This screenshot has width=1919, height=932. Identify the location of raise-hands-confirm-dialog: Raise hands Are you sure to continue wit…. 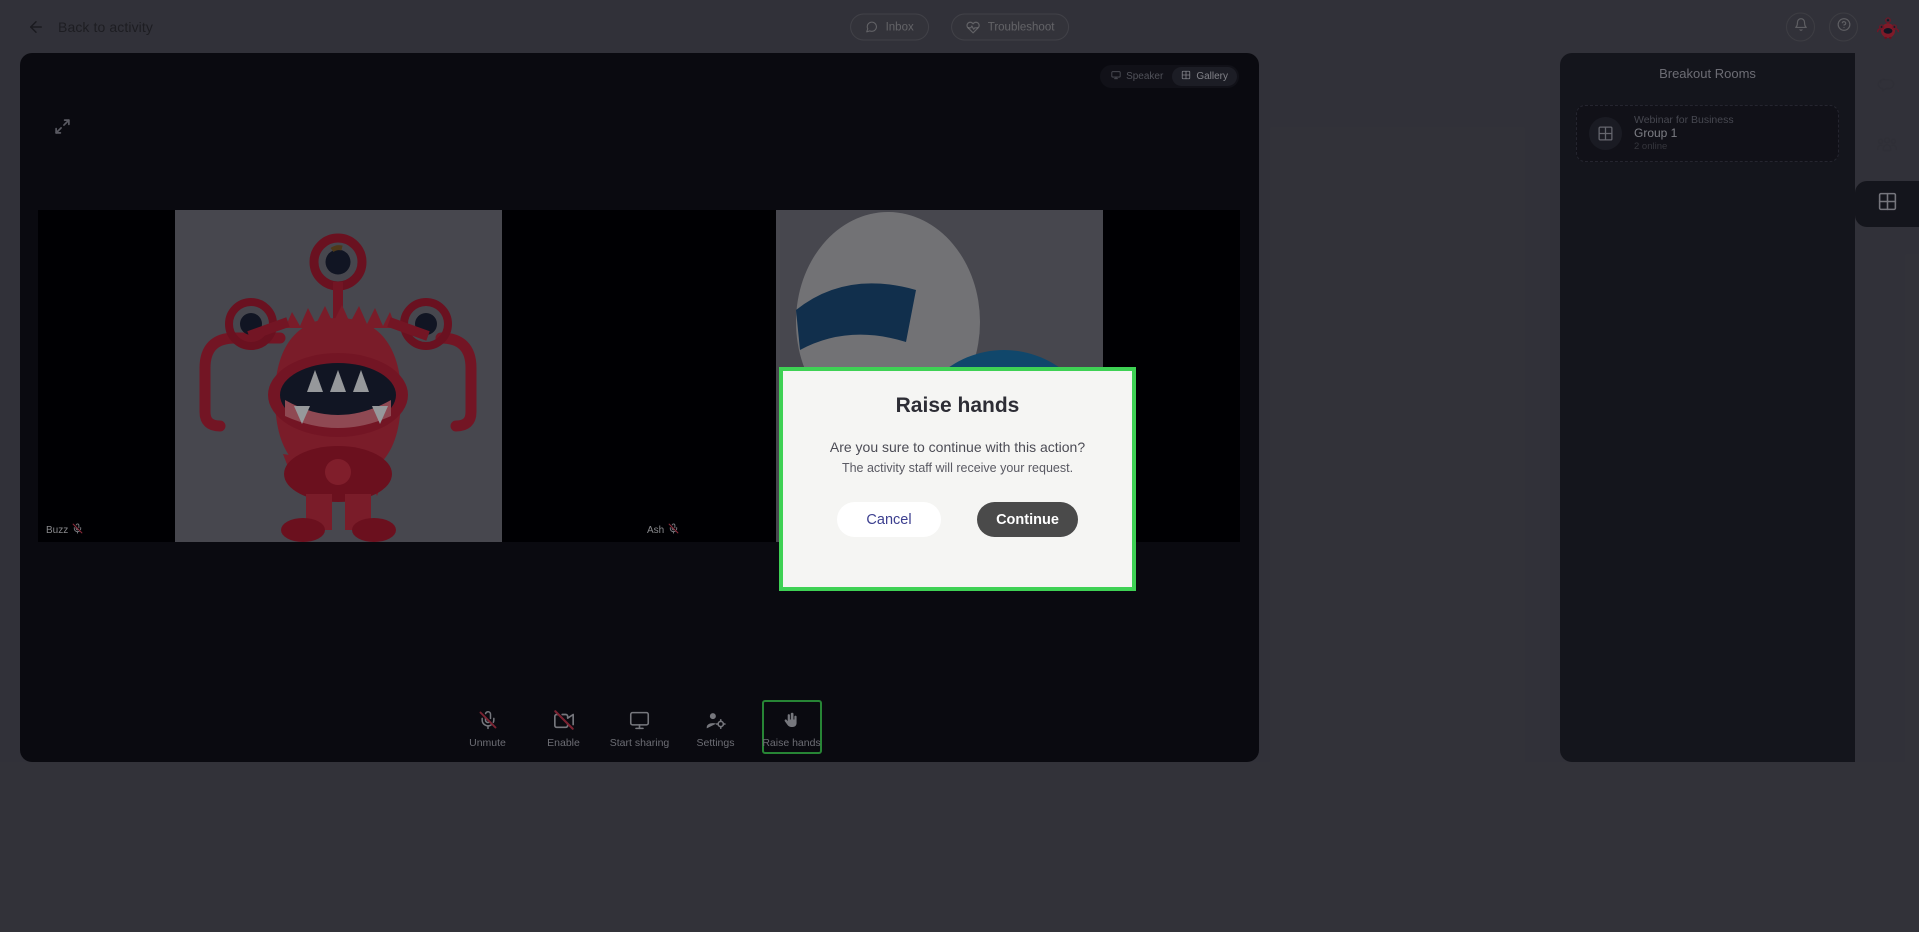
(957, 479).